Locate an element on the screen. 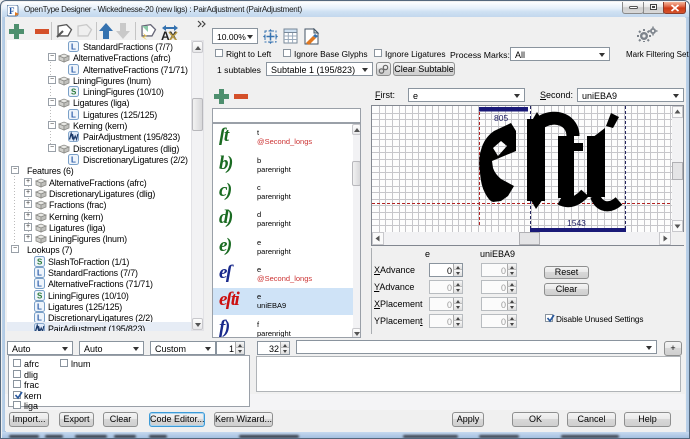 Image resolution: width=690 pixels, height=439 pixels. svg-text: 805 is located at coordinates (501, 118).